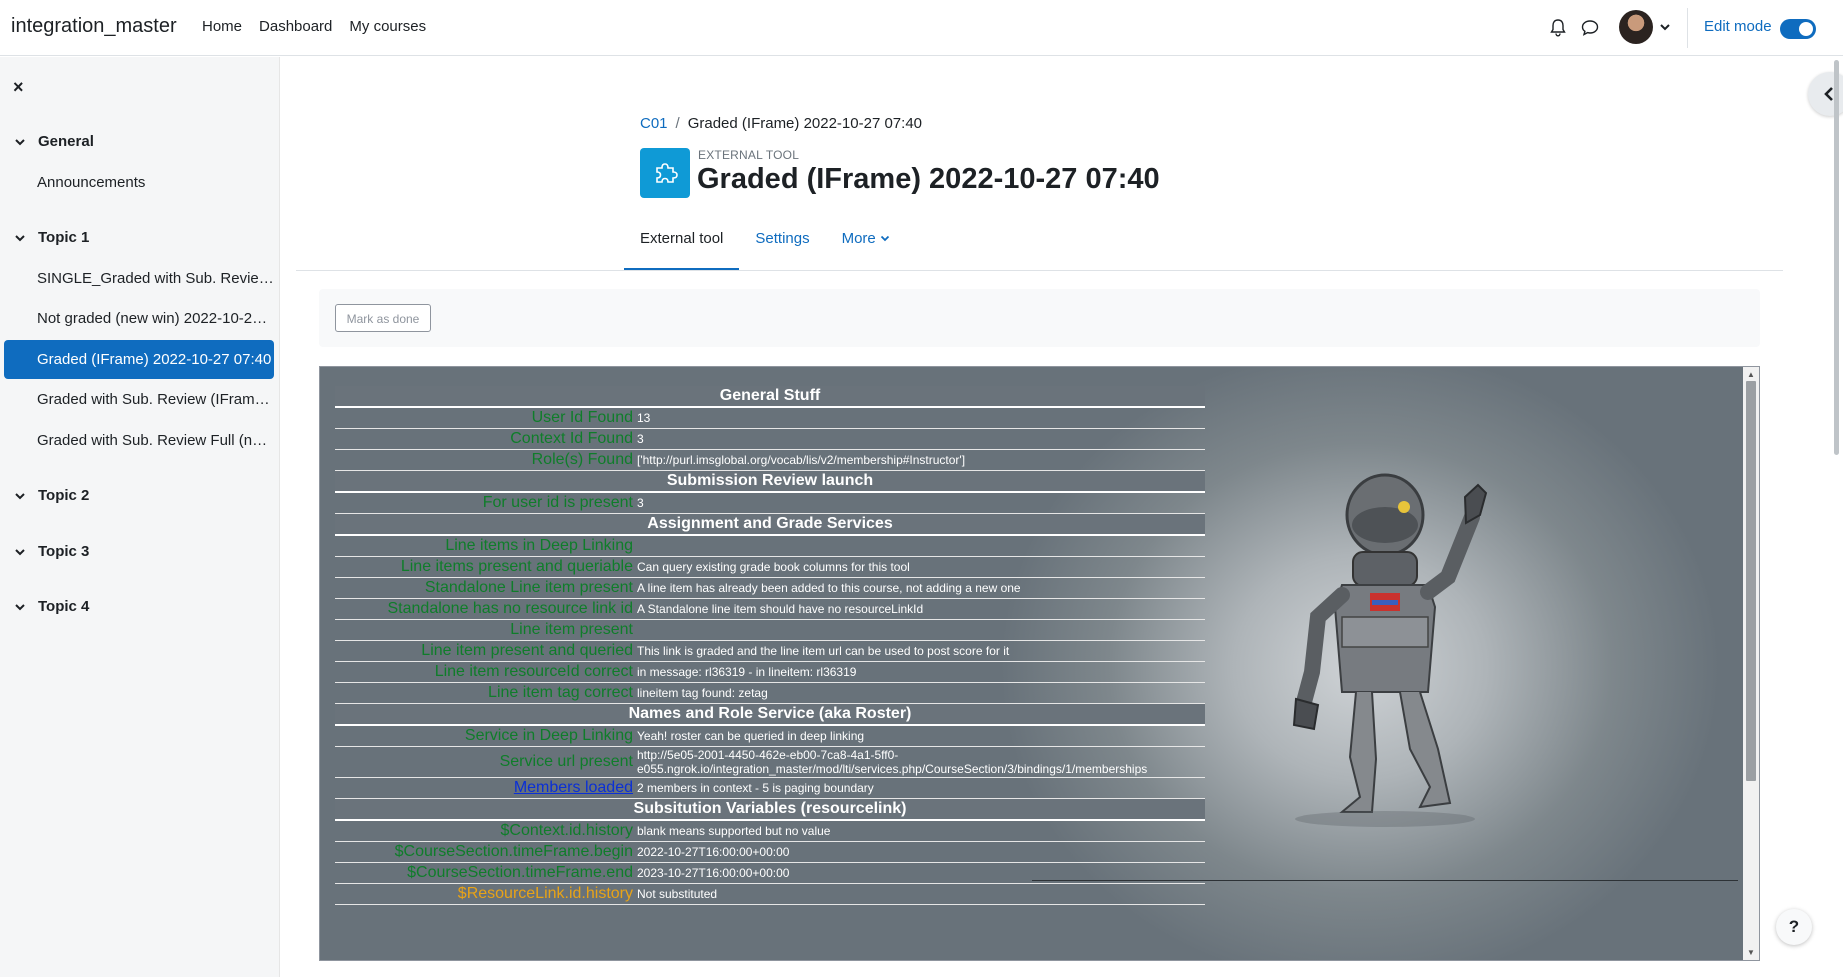 The height and width of the screenshot is (977, 1843). What do you see at coordinates (1390, 650) in the screenshot?
I see `robot-image` at bounding box center [1390, 650].